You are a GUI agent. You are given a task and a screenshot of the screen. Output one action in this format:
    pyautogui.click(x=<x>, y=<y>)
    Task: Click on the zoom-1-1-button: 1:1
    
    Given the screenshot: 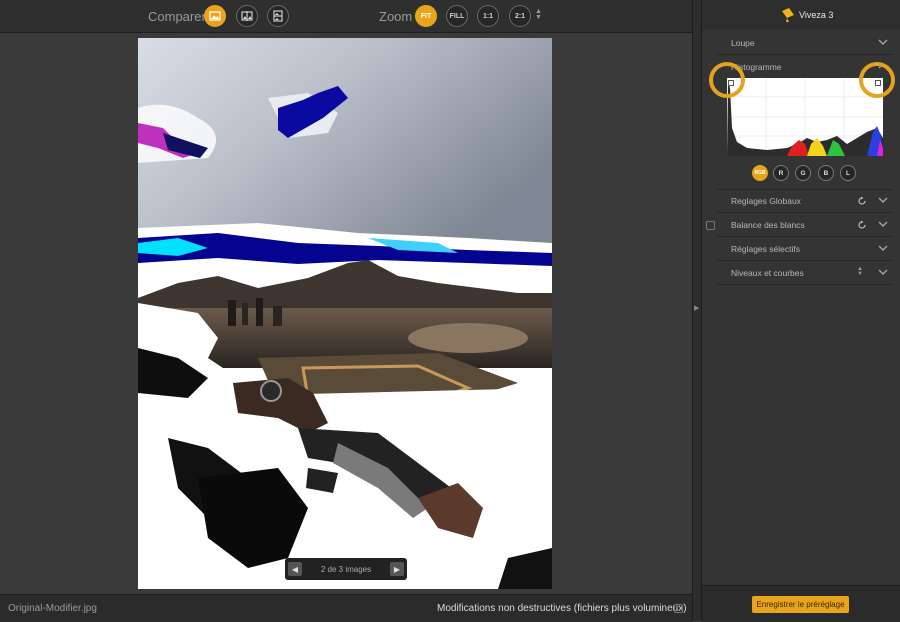 What is the action you would take?
    pyautogui.click(x=488, y=16)
    